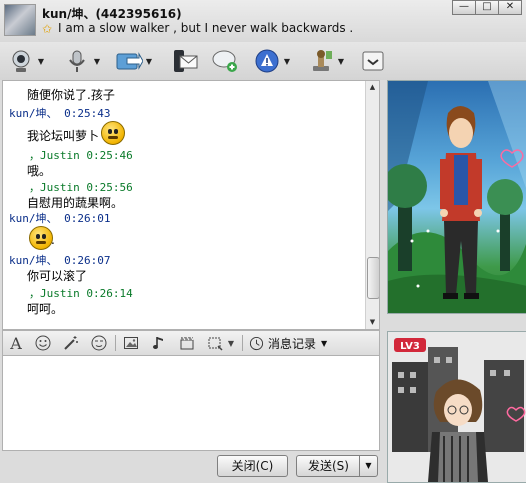 The height and width of the screenshot is (483, 526). What do you see at coordinates (43, 343) in the screenshot?
I see `emoticon-picker-icon` at bounding box center [43, 343].